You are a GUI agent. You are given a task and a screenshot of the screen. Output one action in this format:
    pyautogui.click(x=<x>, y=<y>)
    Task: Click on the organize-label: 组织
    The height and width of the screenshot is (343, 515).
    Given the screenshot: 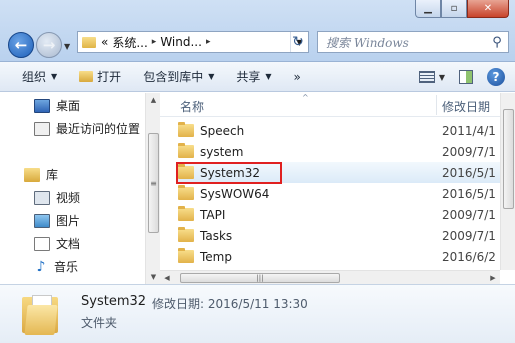 What is the action you would take?
    pyautogui.click(x=34, y=77)
    